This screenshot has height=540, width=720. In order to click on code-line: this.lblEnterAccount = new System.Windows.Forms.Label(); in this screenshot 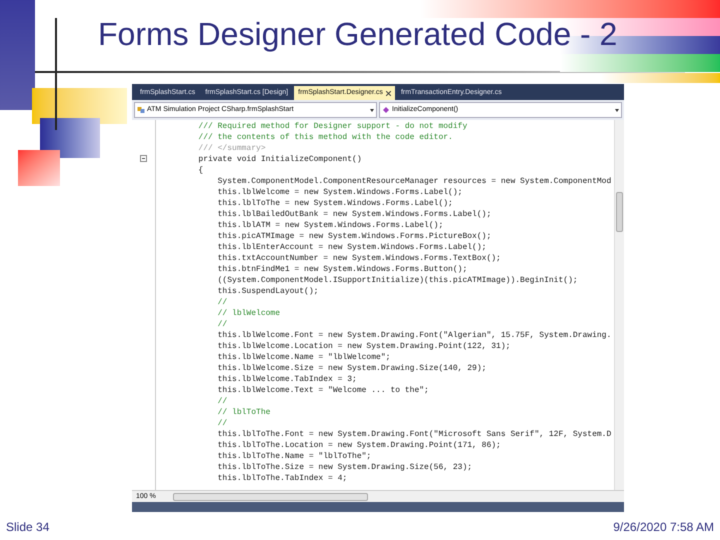, I will do `click(352, 247)`.